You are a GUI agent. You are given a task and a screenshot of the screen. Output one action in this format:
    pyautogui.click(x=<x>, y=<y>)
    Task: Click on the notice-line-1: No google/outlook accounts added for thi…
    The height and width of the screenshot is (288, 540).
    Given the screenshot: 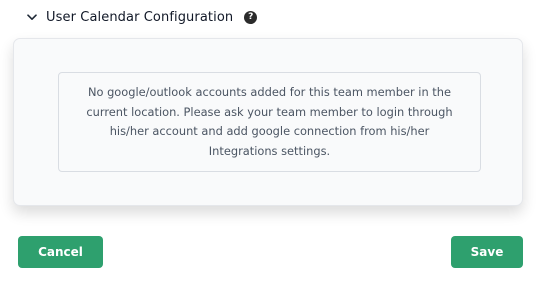 What is the action you would take?
    pyautogui.click(x=269, y=92)
    